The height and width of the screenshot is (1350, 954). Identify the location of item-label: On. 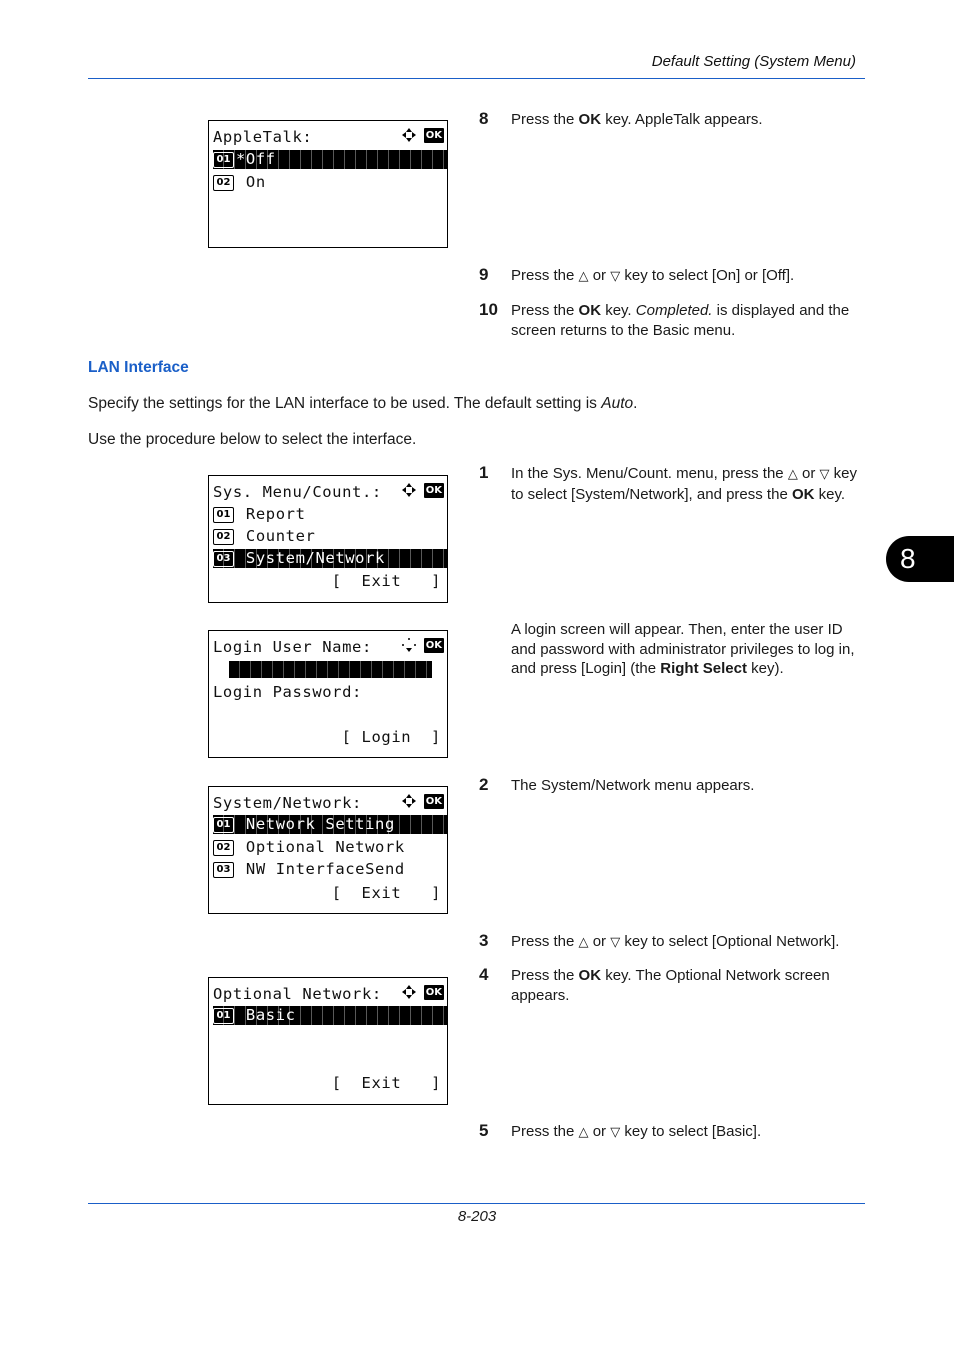
(251, 182).